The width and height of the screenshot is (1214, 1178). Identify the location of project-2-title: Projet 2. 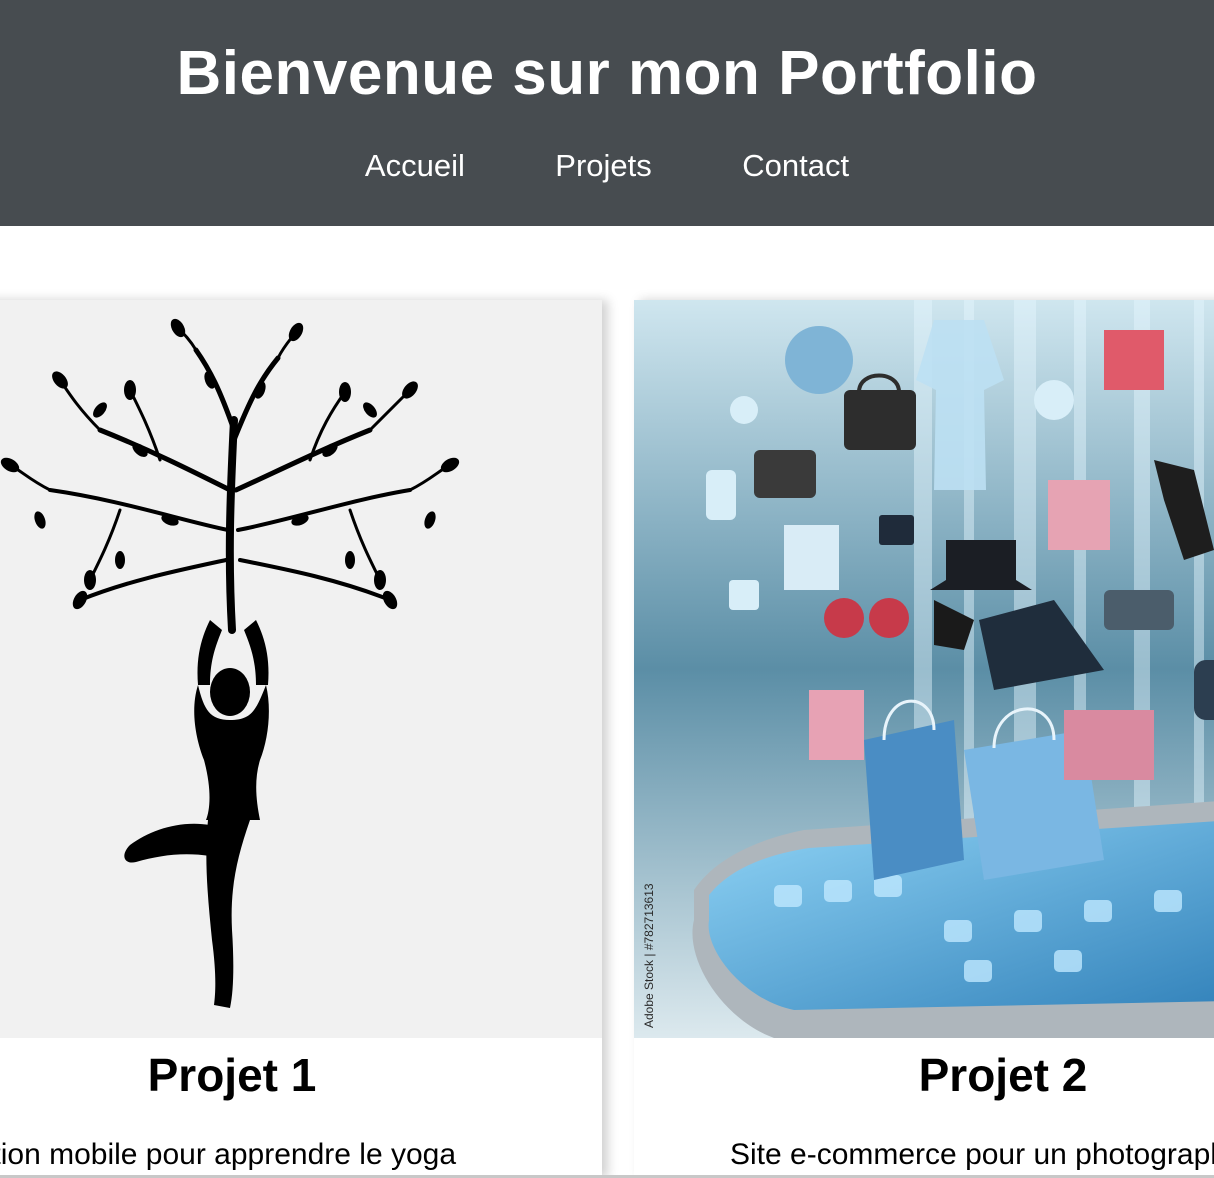
(1003, 1075).